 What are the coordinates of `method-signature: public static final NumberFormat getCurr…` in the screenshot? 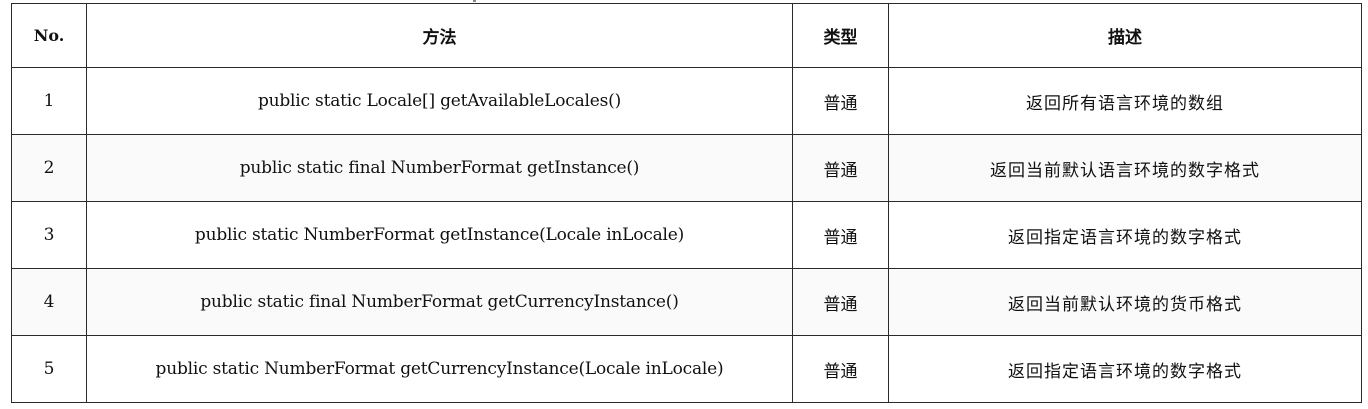 It's located at (439, 302).